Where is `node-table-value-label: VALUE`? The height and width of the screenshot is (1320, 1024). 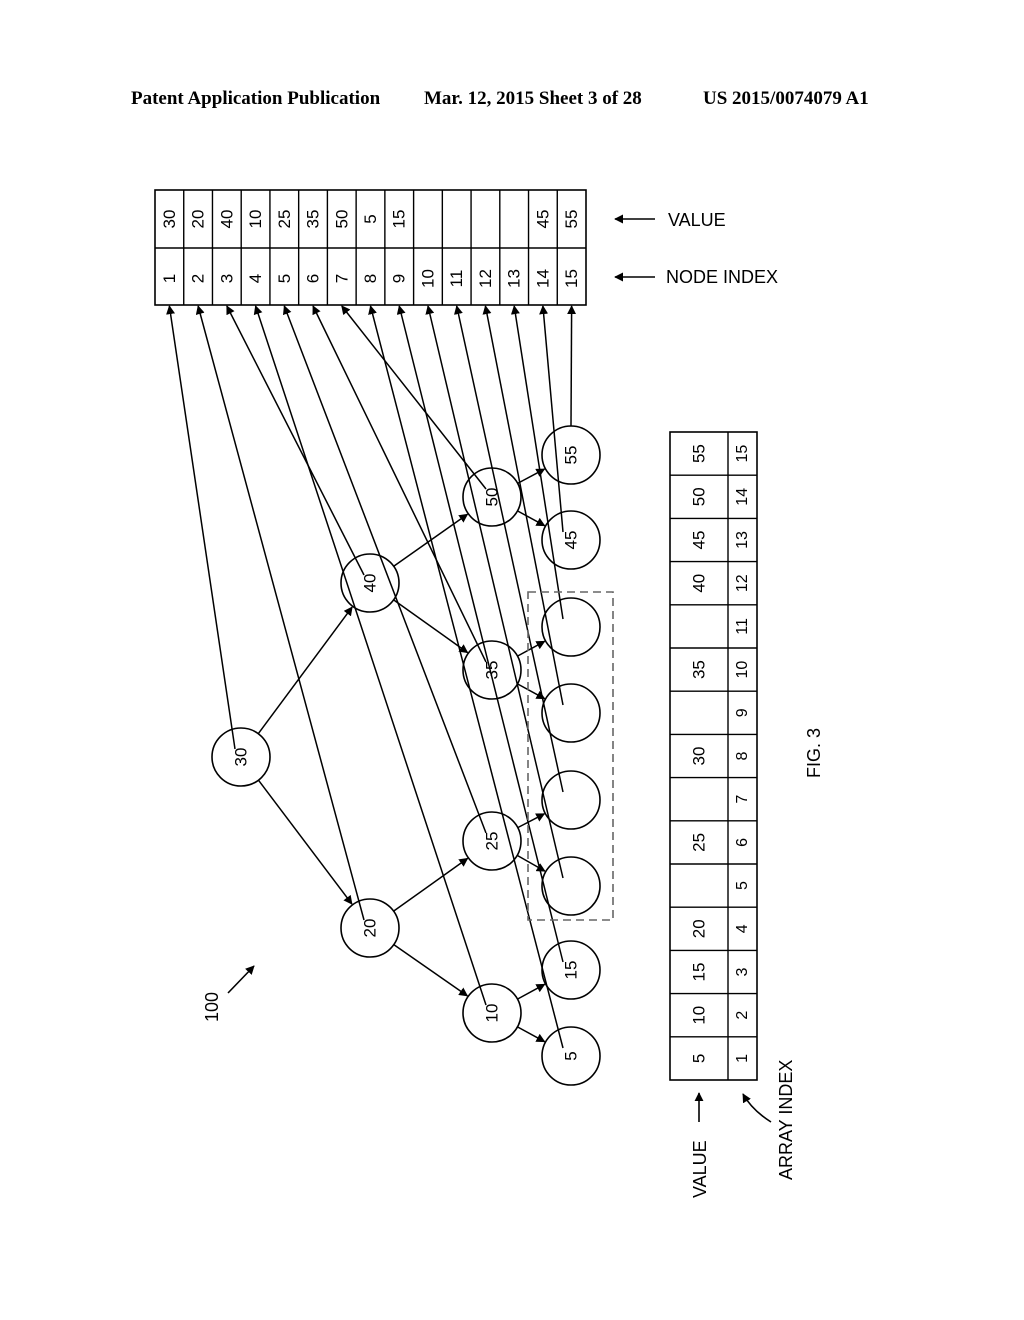 node-table-value-label: VALUE is located at coordinates (697, 220).